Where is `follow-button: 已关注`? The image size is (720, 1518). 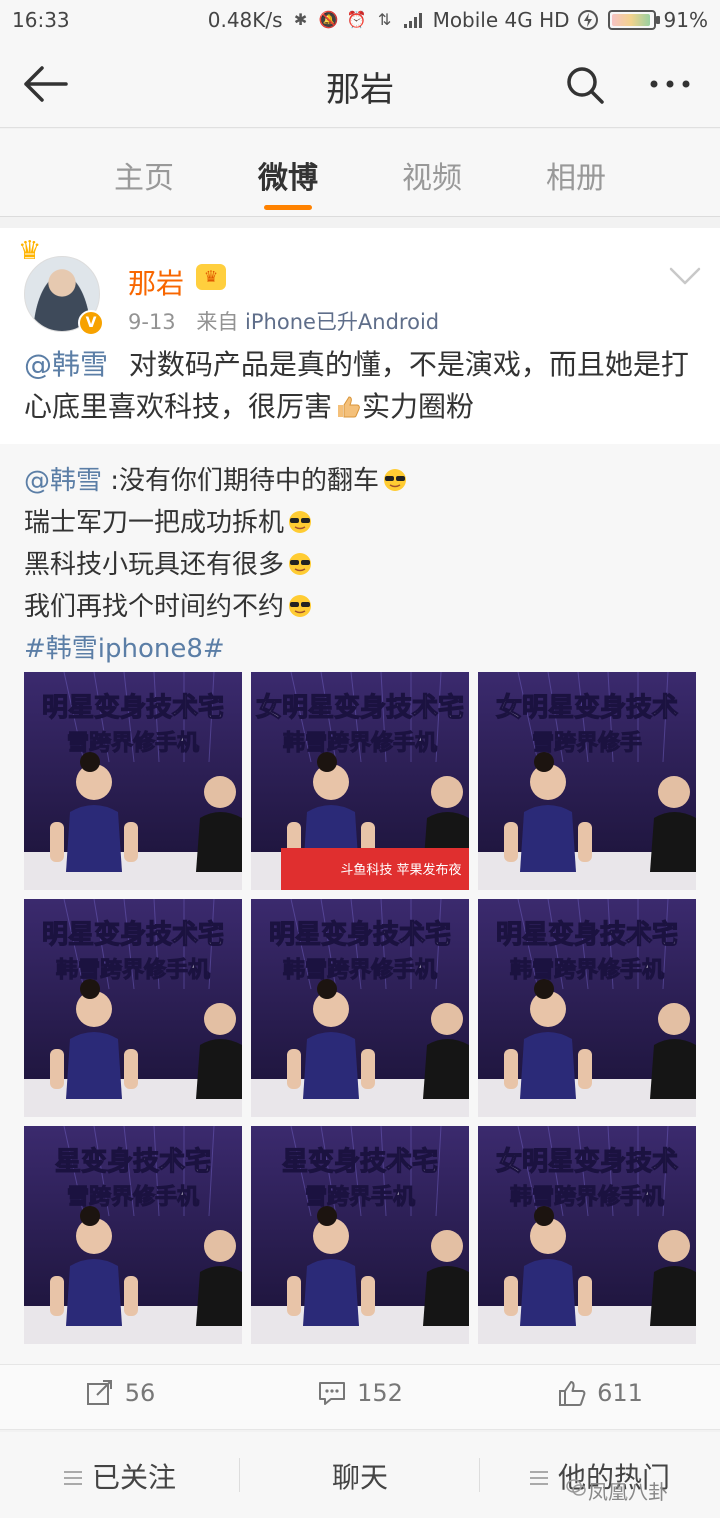 follow-button: 已关注 is located at coordinates (120, 1476).